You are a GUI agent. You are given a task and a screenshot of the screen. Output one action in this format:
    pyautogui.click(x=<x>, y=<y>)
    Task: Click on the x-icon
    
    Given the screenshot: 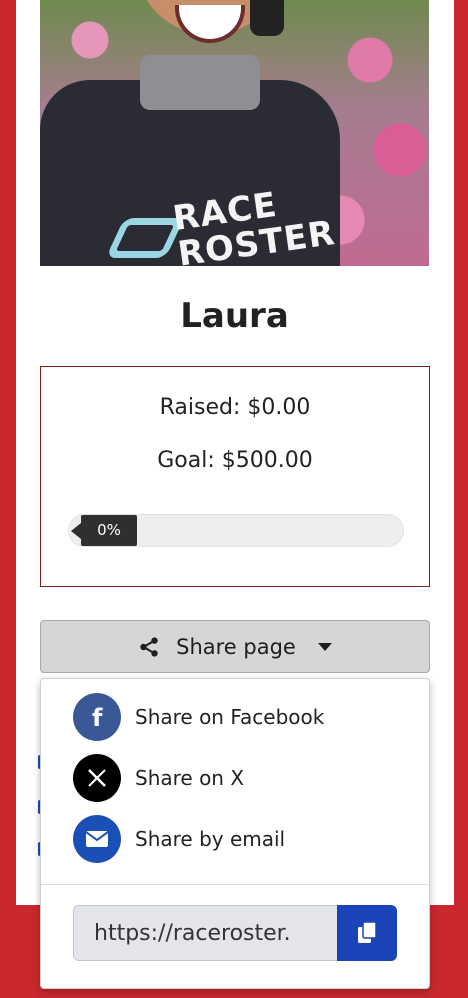 What is the action you would take?
    pyautogui.click(x=97, y=778)
    